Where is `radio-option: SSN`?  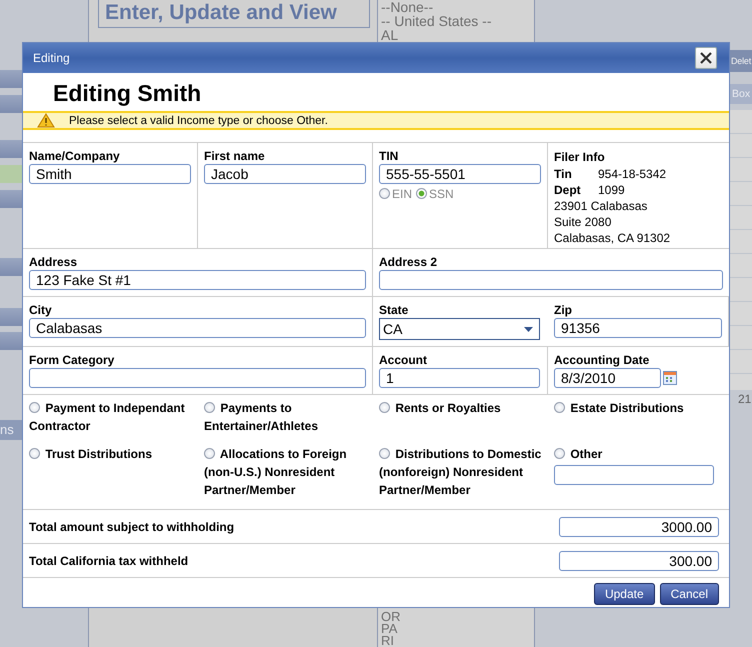 radio-option: SSN is located at coordinates (435, 194).